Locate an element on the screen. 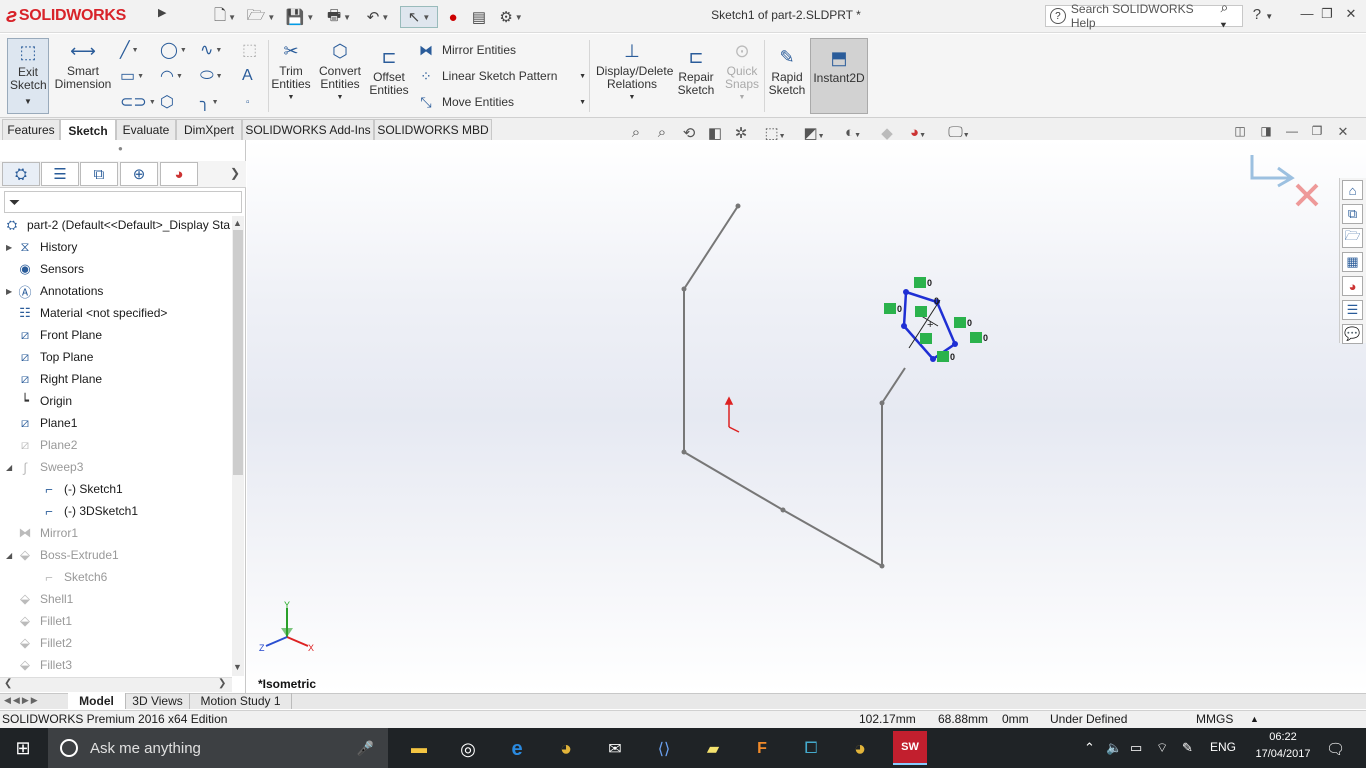 Image resolution: width=1366 pixels, height=768 pixels. edition-label: SOLIDWORKS Premium 2016 x64 Edition is located at coordinates (115, 719).